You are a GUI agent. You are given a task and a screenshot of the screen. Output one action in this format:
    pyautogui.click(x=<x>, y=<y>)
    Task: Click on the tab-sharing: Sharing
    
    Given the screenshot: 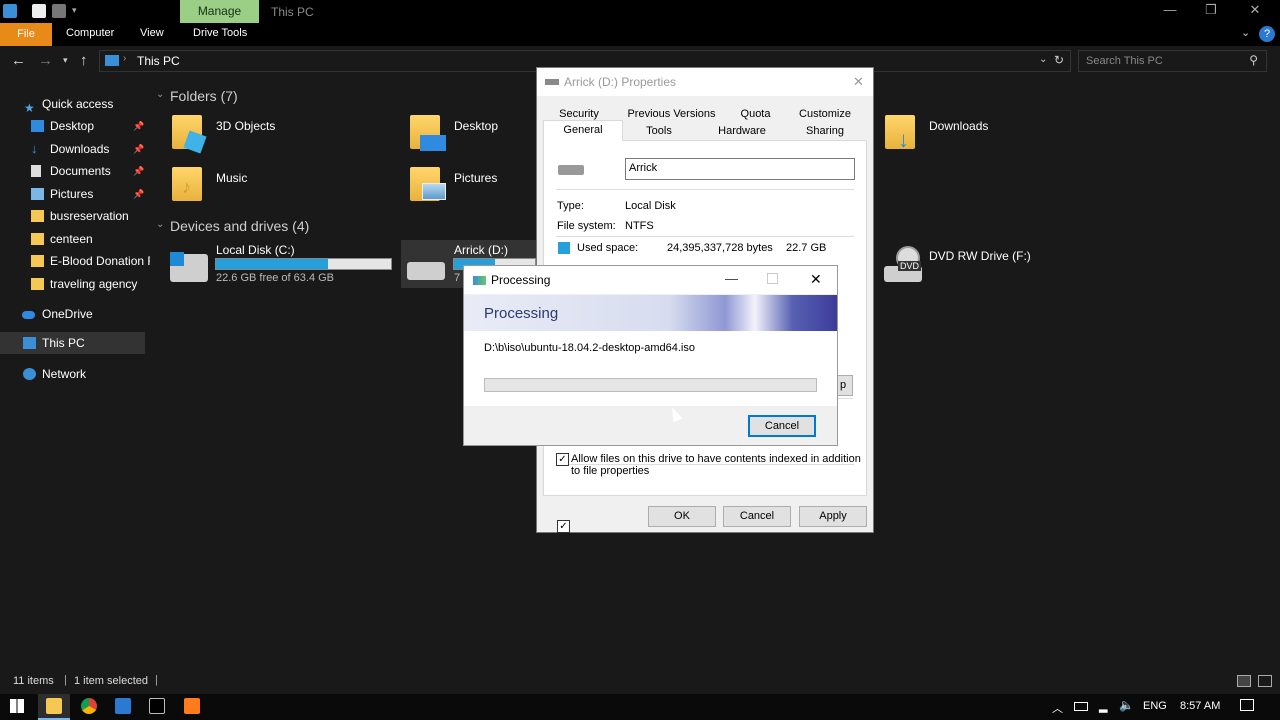 What is the action you would take?
    pyautogui.click(x=825, y=131)
    